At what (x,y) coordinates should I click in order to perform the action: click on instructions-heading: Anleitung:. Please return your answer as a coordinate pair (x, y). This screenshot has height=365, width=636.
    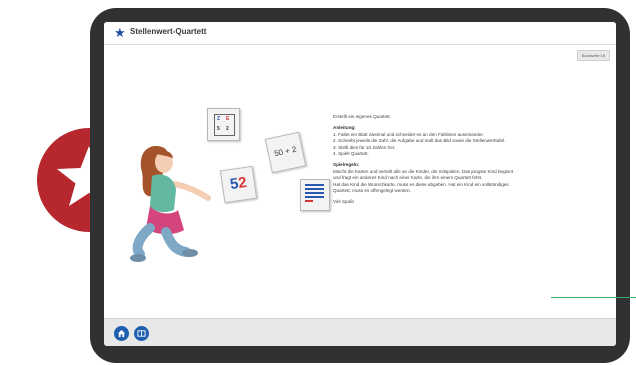
    Looking at the image, I should click on (344, 128).